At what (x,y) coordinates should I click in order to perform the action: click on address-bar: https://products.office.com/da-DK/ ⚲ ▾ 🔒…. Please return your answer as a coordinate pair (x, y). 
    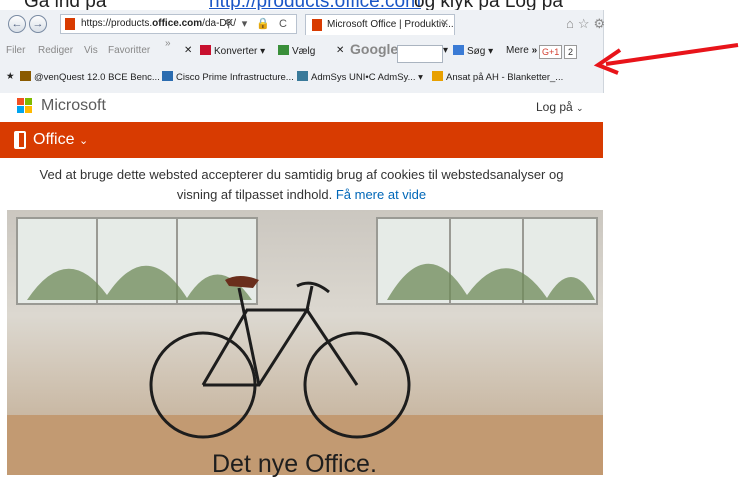
    Looking at the image, I should click on (178, 24).